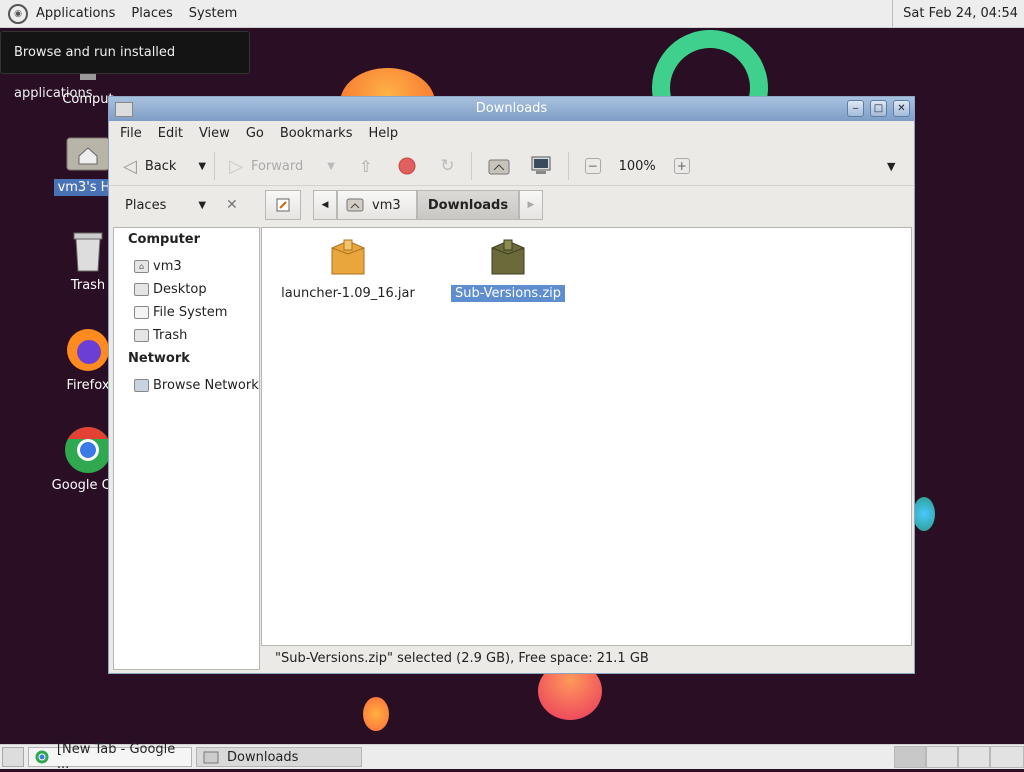  I want to click on zoom-out-button: −, so click(592, 166).